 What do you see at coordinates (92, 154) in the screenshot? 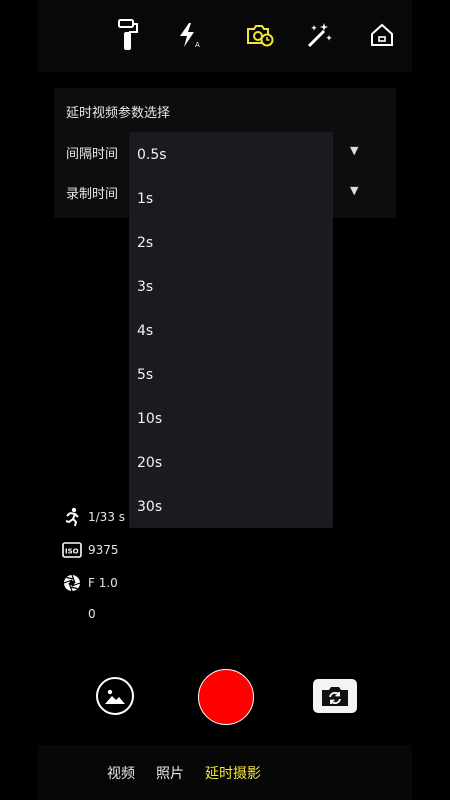
I see `interval-label: 间隔时间` at bounding box center [92, 154].